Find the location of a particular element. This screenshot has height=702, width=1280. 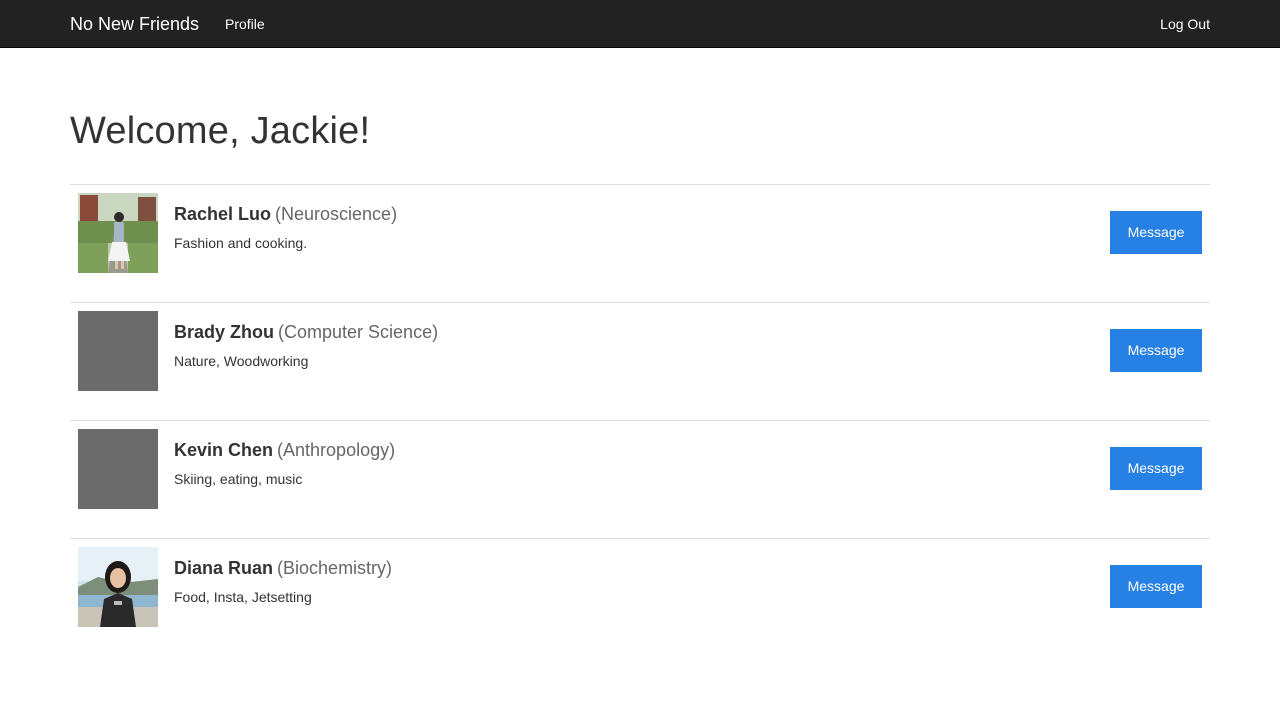

user-interests: Fashion and cooking. is located at coordinates (241, 243).